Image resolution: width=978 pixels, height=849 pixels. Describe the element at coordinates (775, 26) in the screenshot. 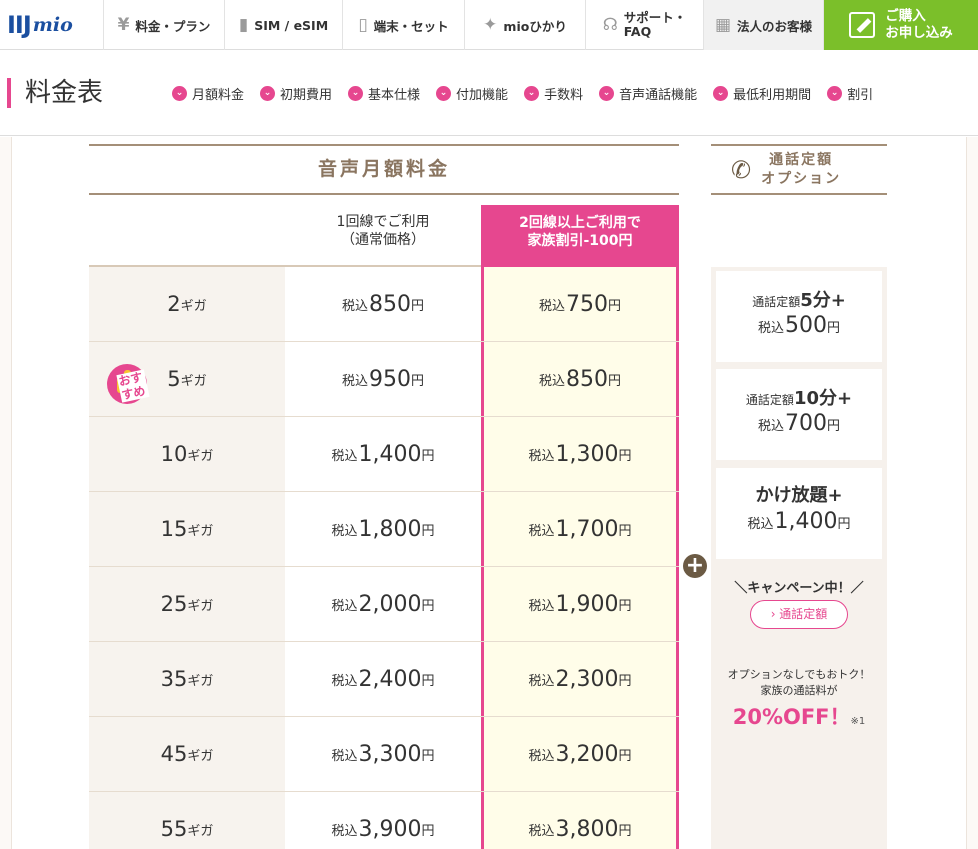

I see `nav-item-label: 法人のお客様` at that location.